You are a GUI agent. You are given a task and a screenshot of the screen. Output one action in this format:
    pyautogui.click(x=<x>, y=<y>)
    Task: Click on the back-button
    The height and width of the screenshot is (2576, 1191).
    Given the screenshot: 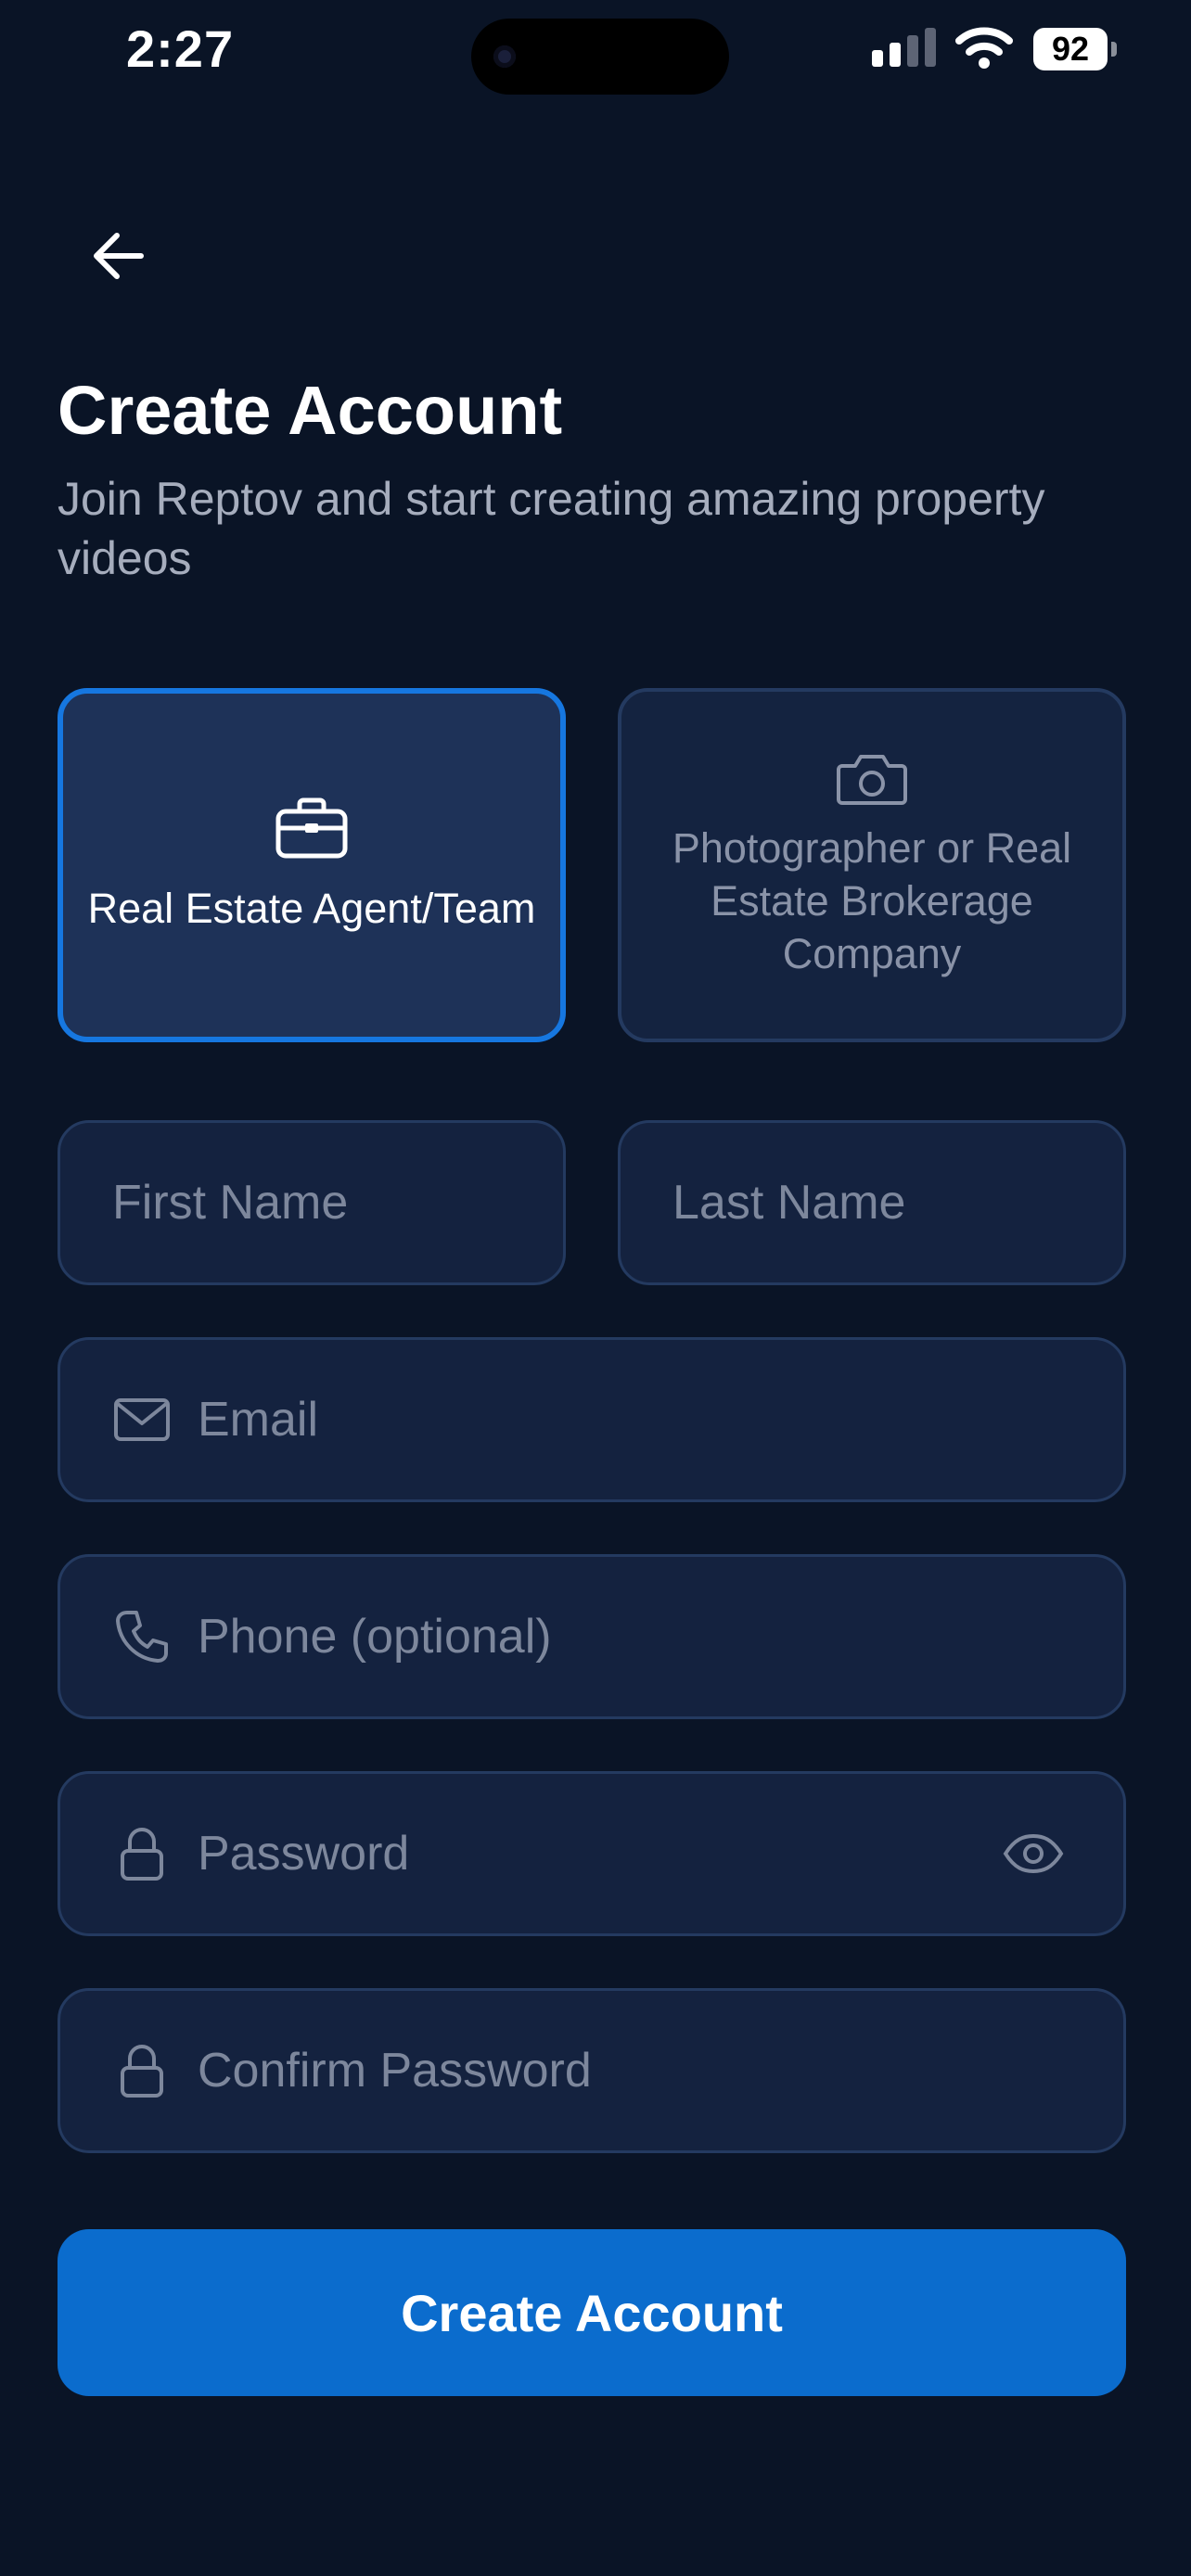 What is the action you would take?
    pyautogui.click(x=119, y=256)
    